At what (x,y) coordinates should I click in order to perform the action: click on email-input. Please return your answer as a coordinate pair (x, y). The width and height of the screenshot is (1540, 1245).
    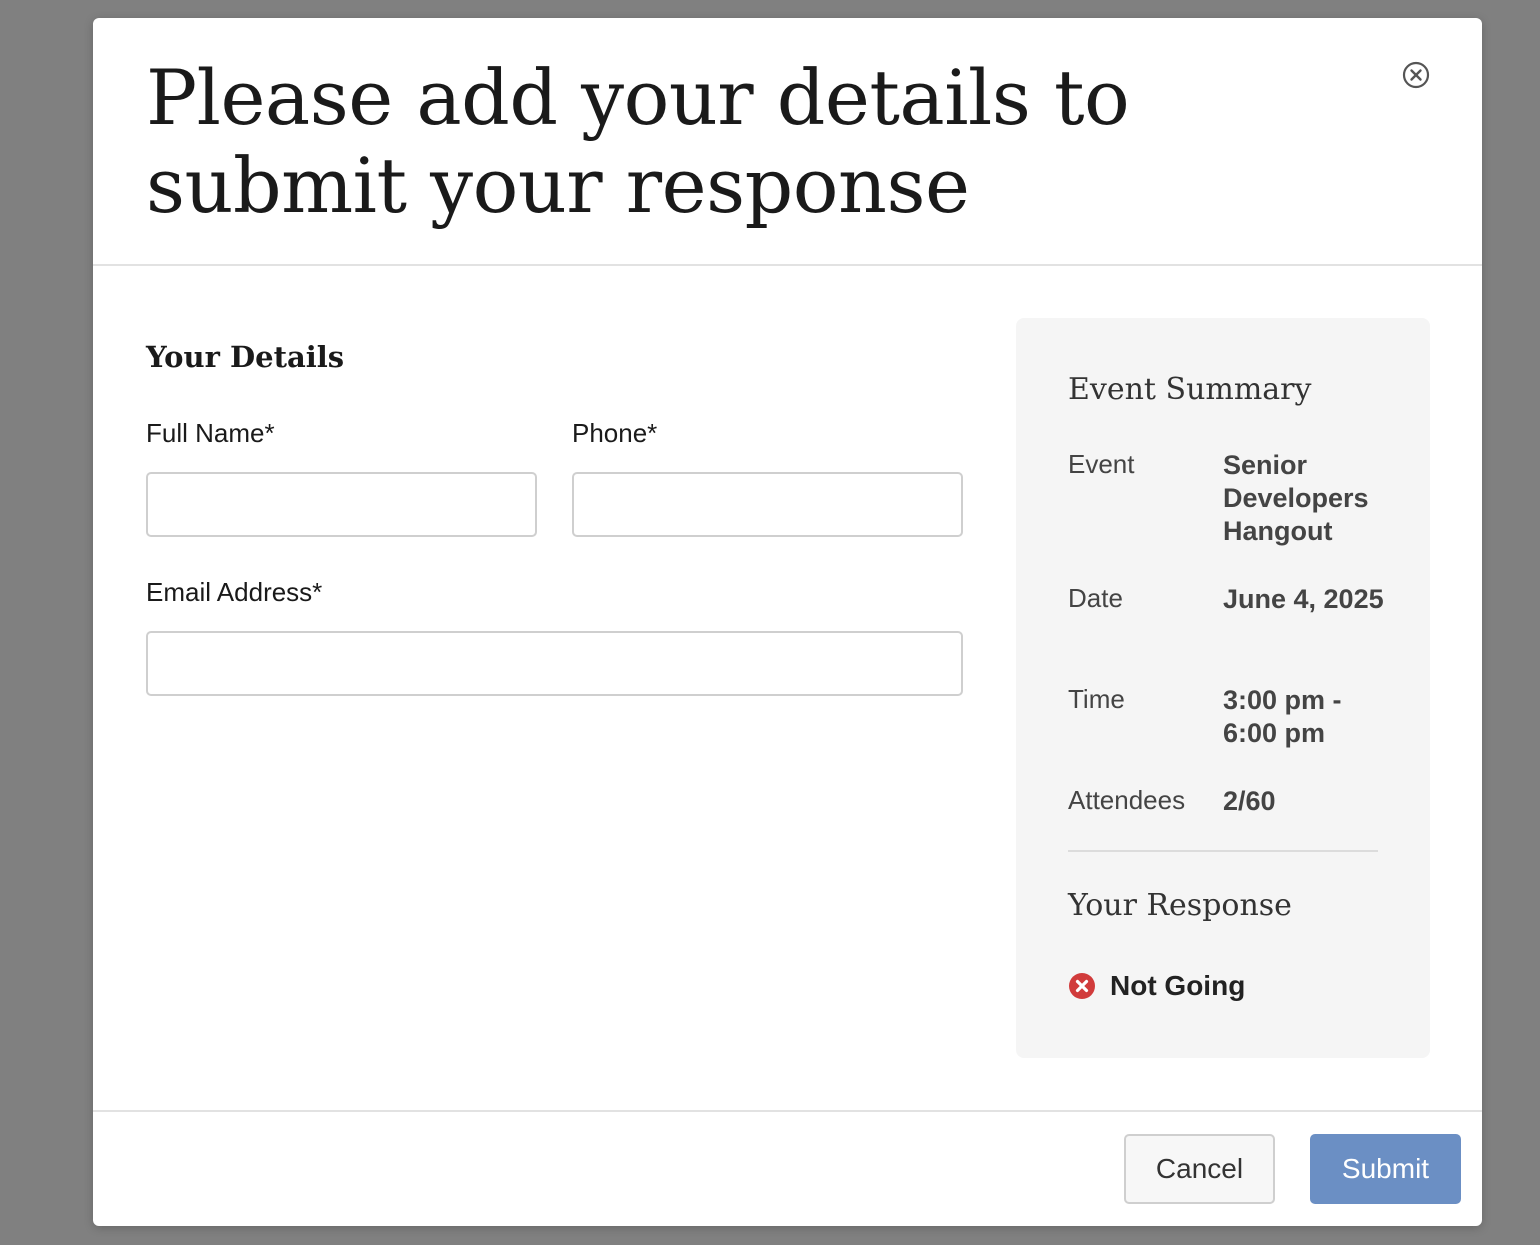
    Looking at the image, I should click on (554, 663).